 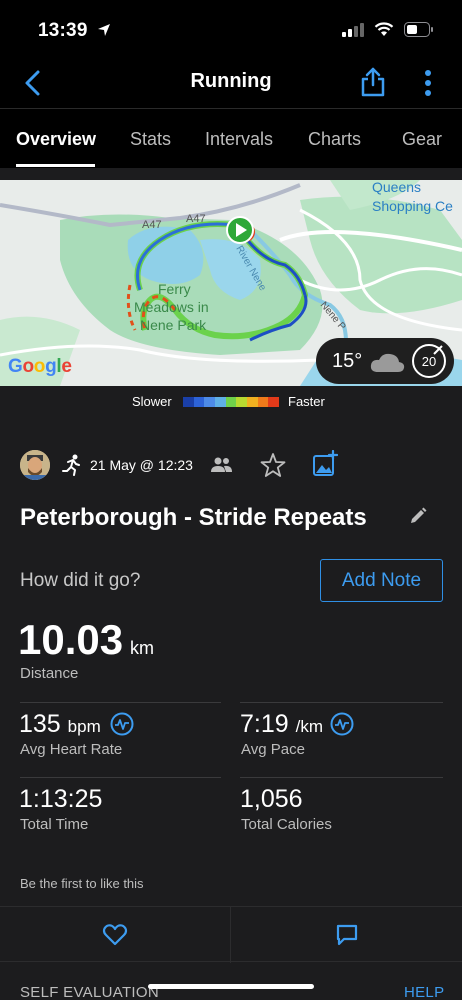 I want to click on edit-pencil-icon, so click(x=418, y=516).